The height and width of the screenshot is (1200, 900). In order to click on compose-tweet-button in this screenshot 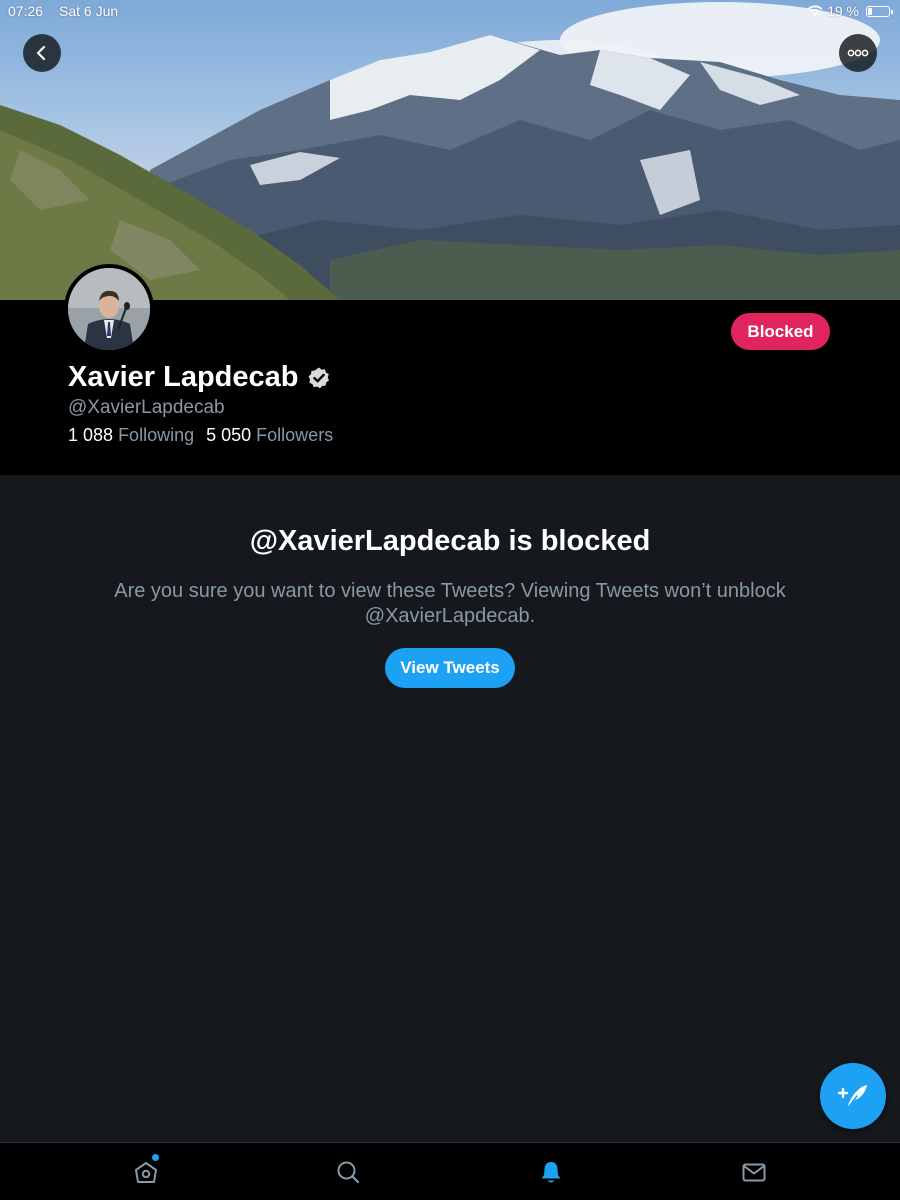, I will do `click(853, 1096)`.